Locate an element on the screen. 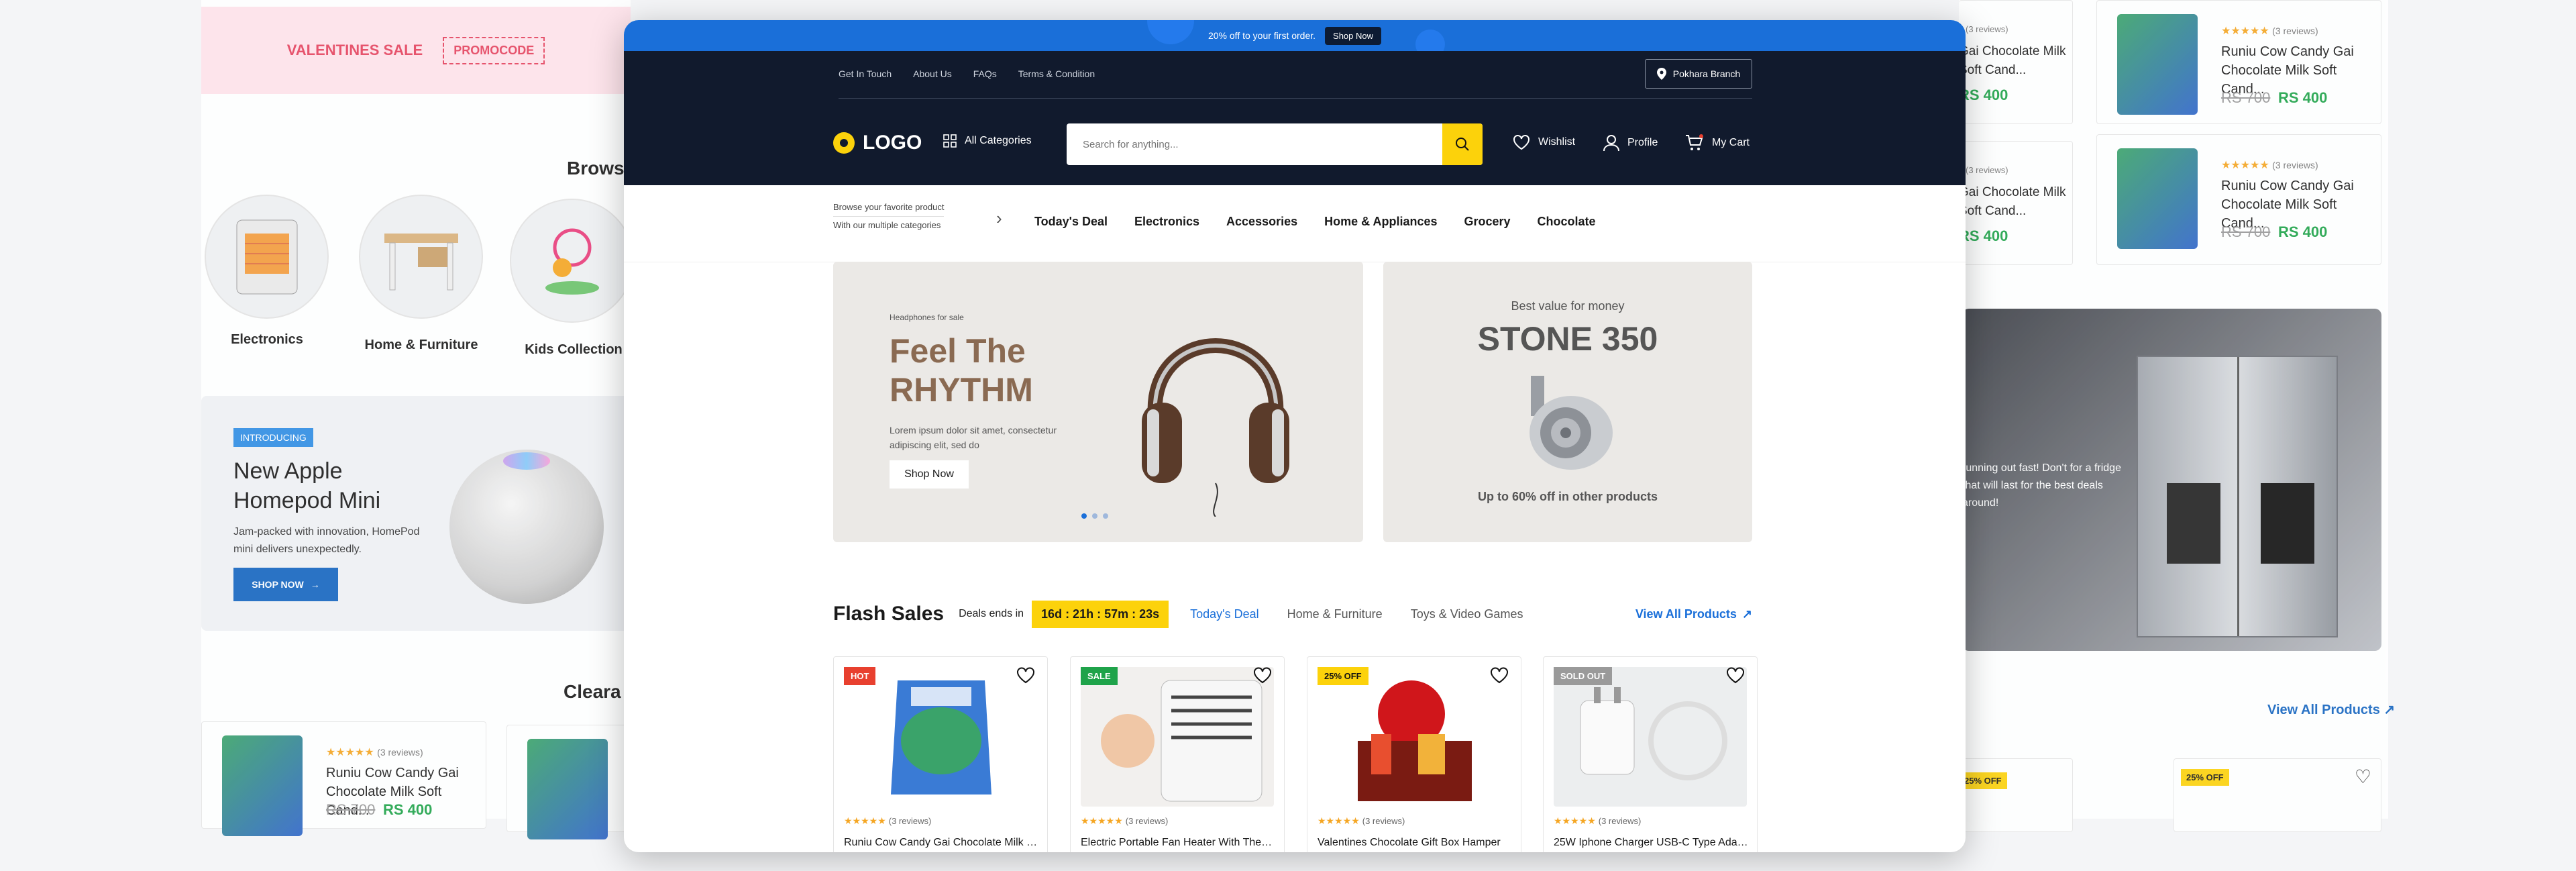 Image resolution: width=2576 pixels, height=871 pixels. category-home-furniture-label: Home & Furniture is located at coordinates (421, 345).